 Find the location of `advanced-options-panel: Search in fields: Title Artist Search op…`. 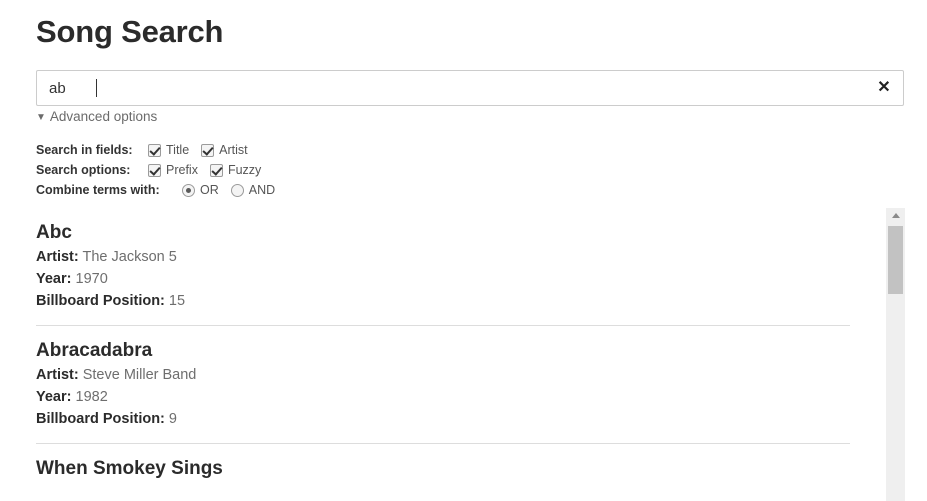

advanced-options-panel: Search in fields: Title Artist Search op… is located at coordinates (286, 170).